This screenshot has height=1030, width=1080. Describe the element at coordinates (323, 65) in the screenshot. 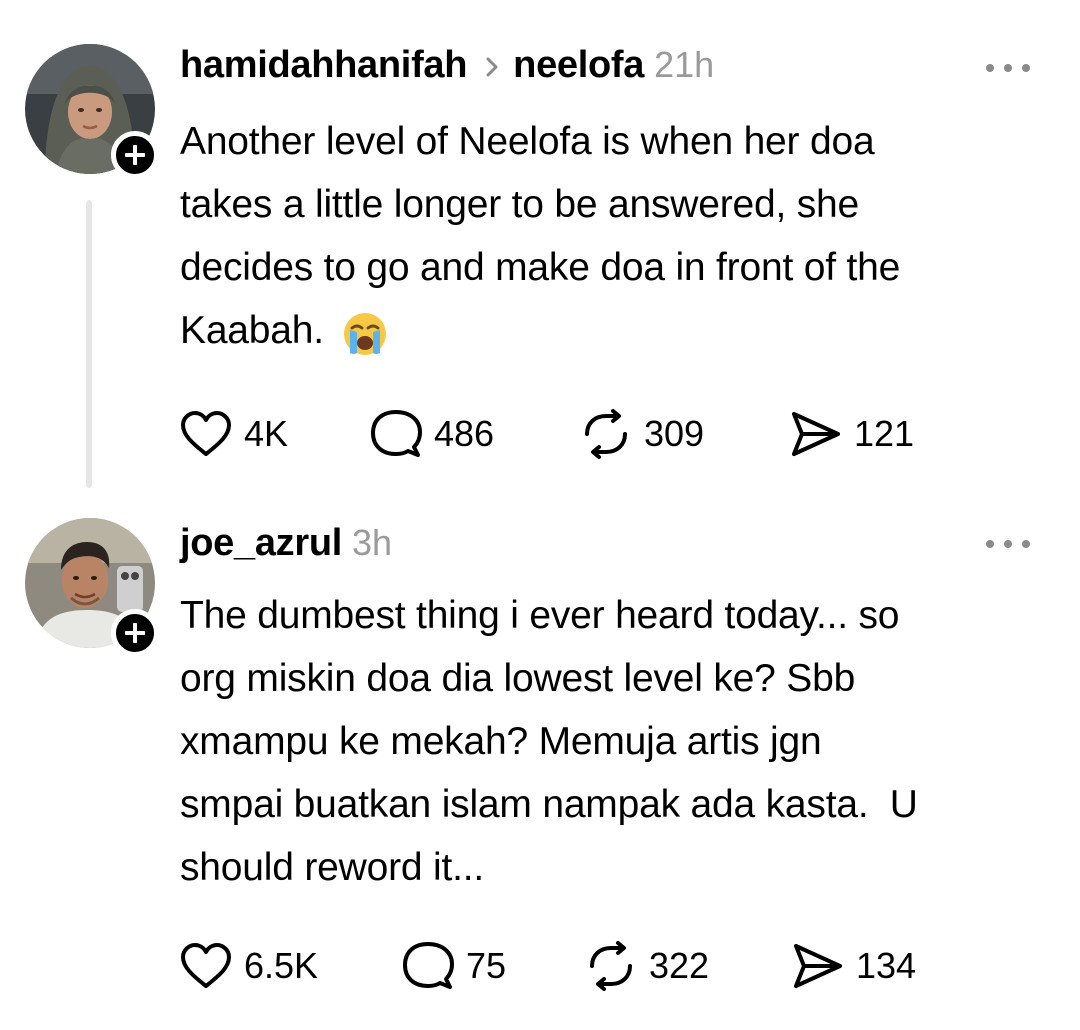

I see `username: hamidahhanifah` at that location.